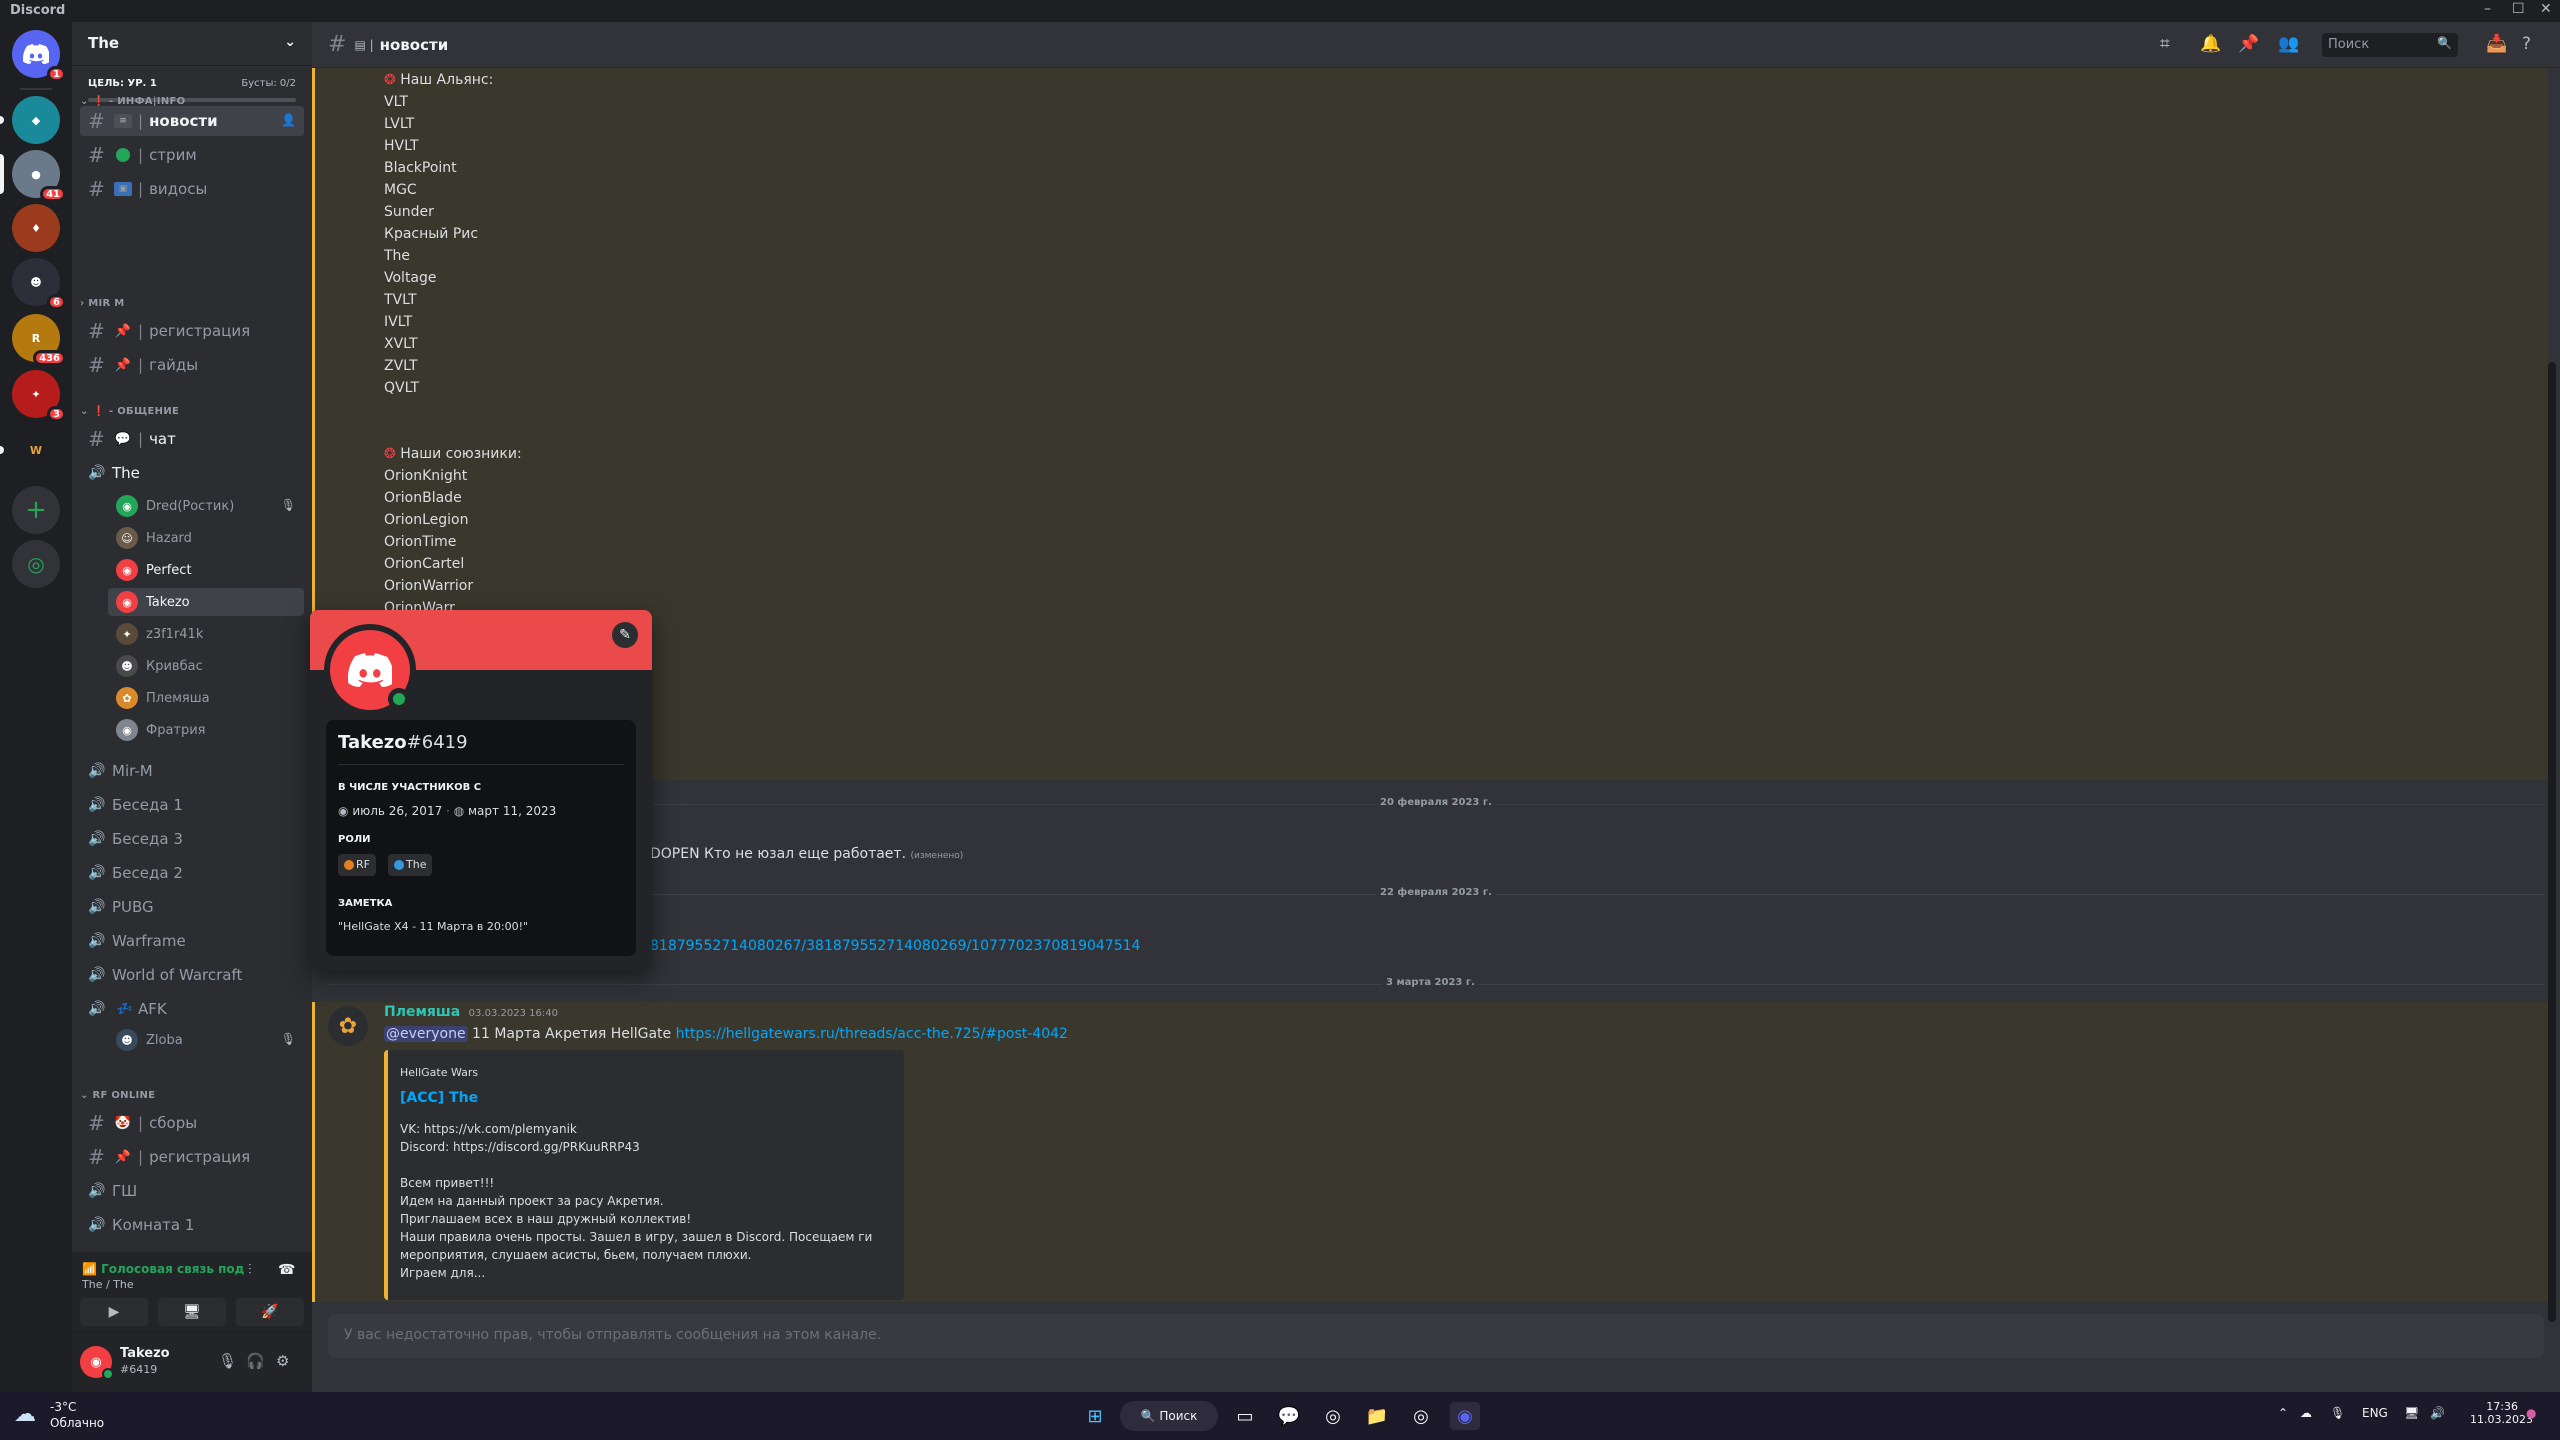 The width and height of the screenshot is (2560, 1440). What do you see at coordinates (2526, 44) in the screenshot?
I see `help-icon: ?` at bounding box center [2526, 44].